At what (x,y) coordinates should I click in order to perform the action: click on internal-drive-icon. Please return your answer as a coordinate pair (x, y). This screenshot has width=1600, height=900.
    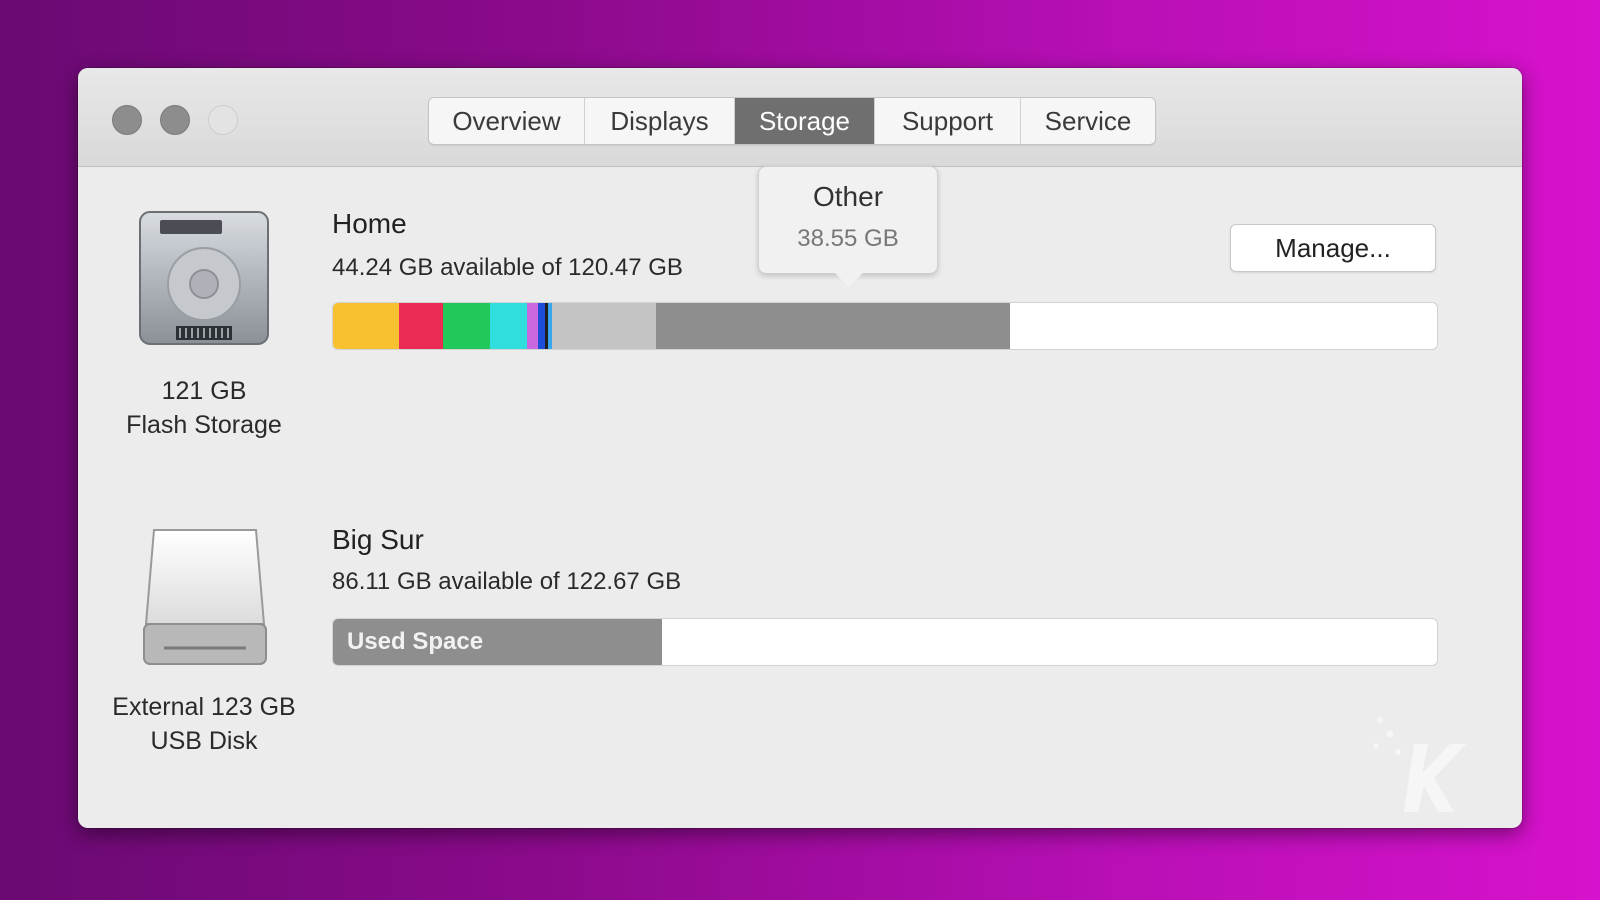
    Looking at the image, I should click on (204, 278).